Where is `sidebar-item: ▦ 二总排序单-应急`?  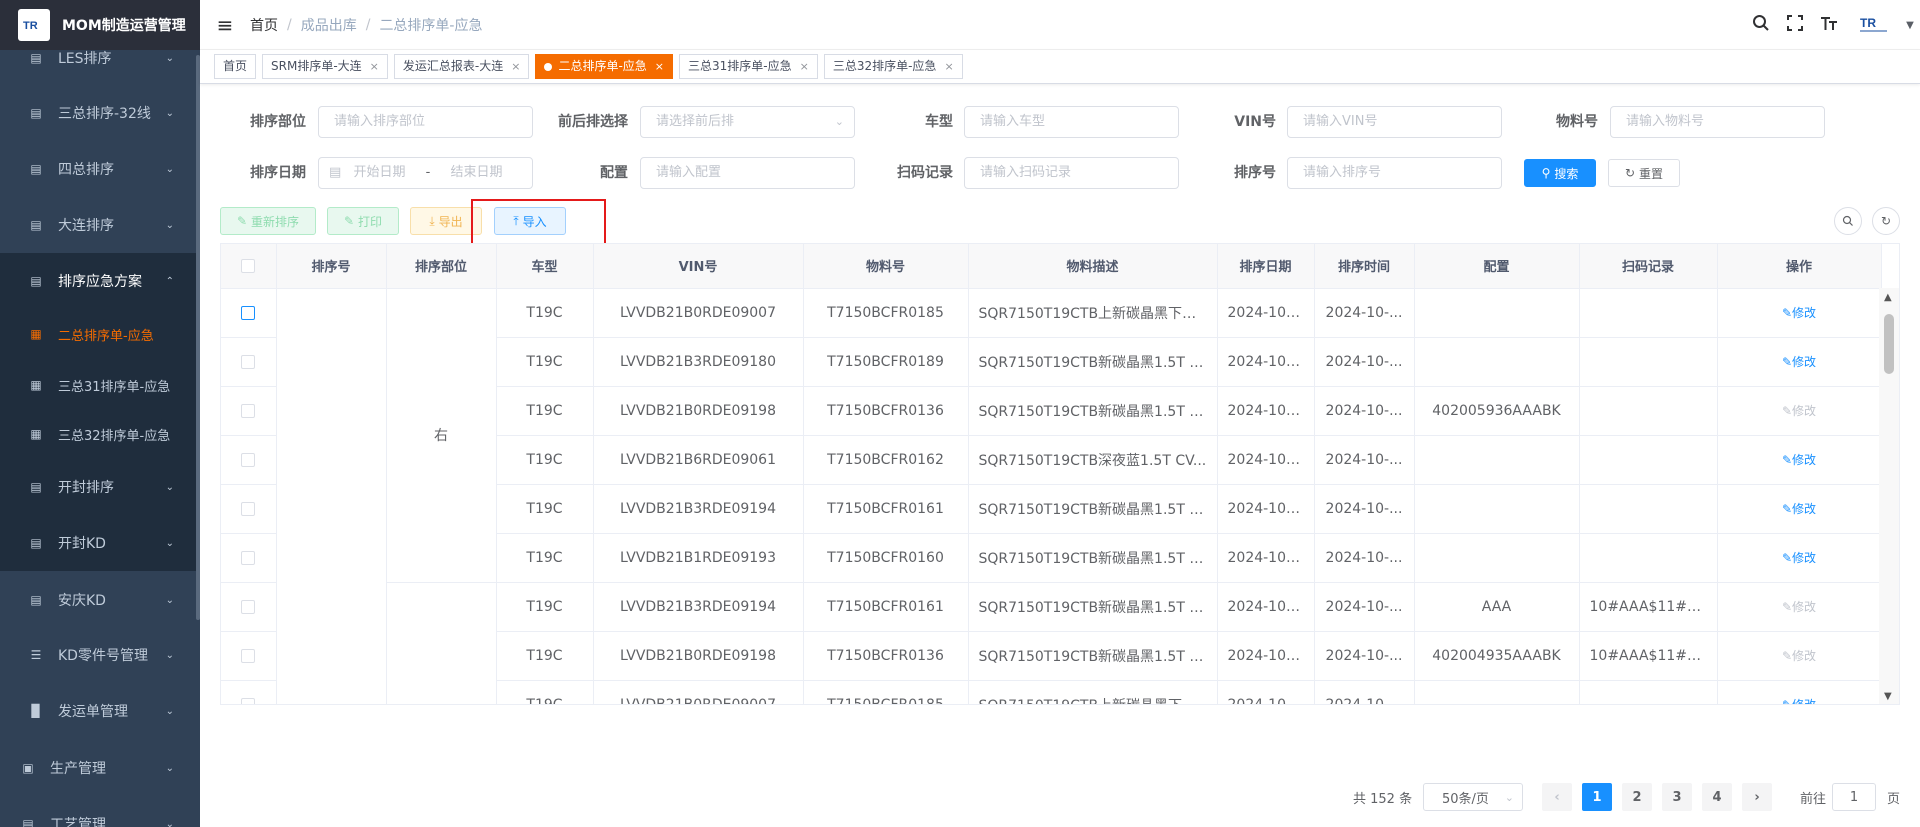 sidebar-item: ▦ 二总排序单-应急 is located at coordinates (98, 334).